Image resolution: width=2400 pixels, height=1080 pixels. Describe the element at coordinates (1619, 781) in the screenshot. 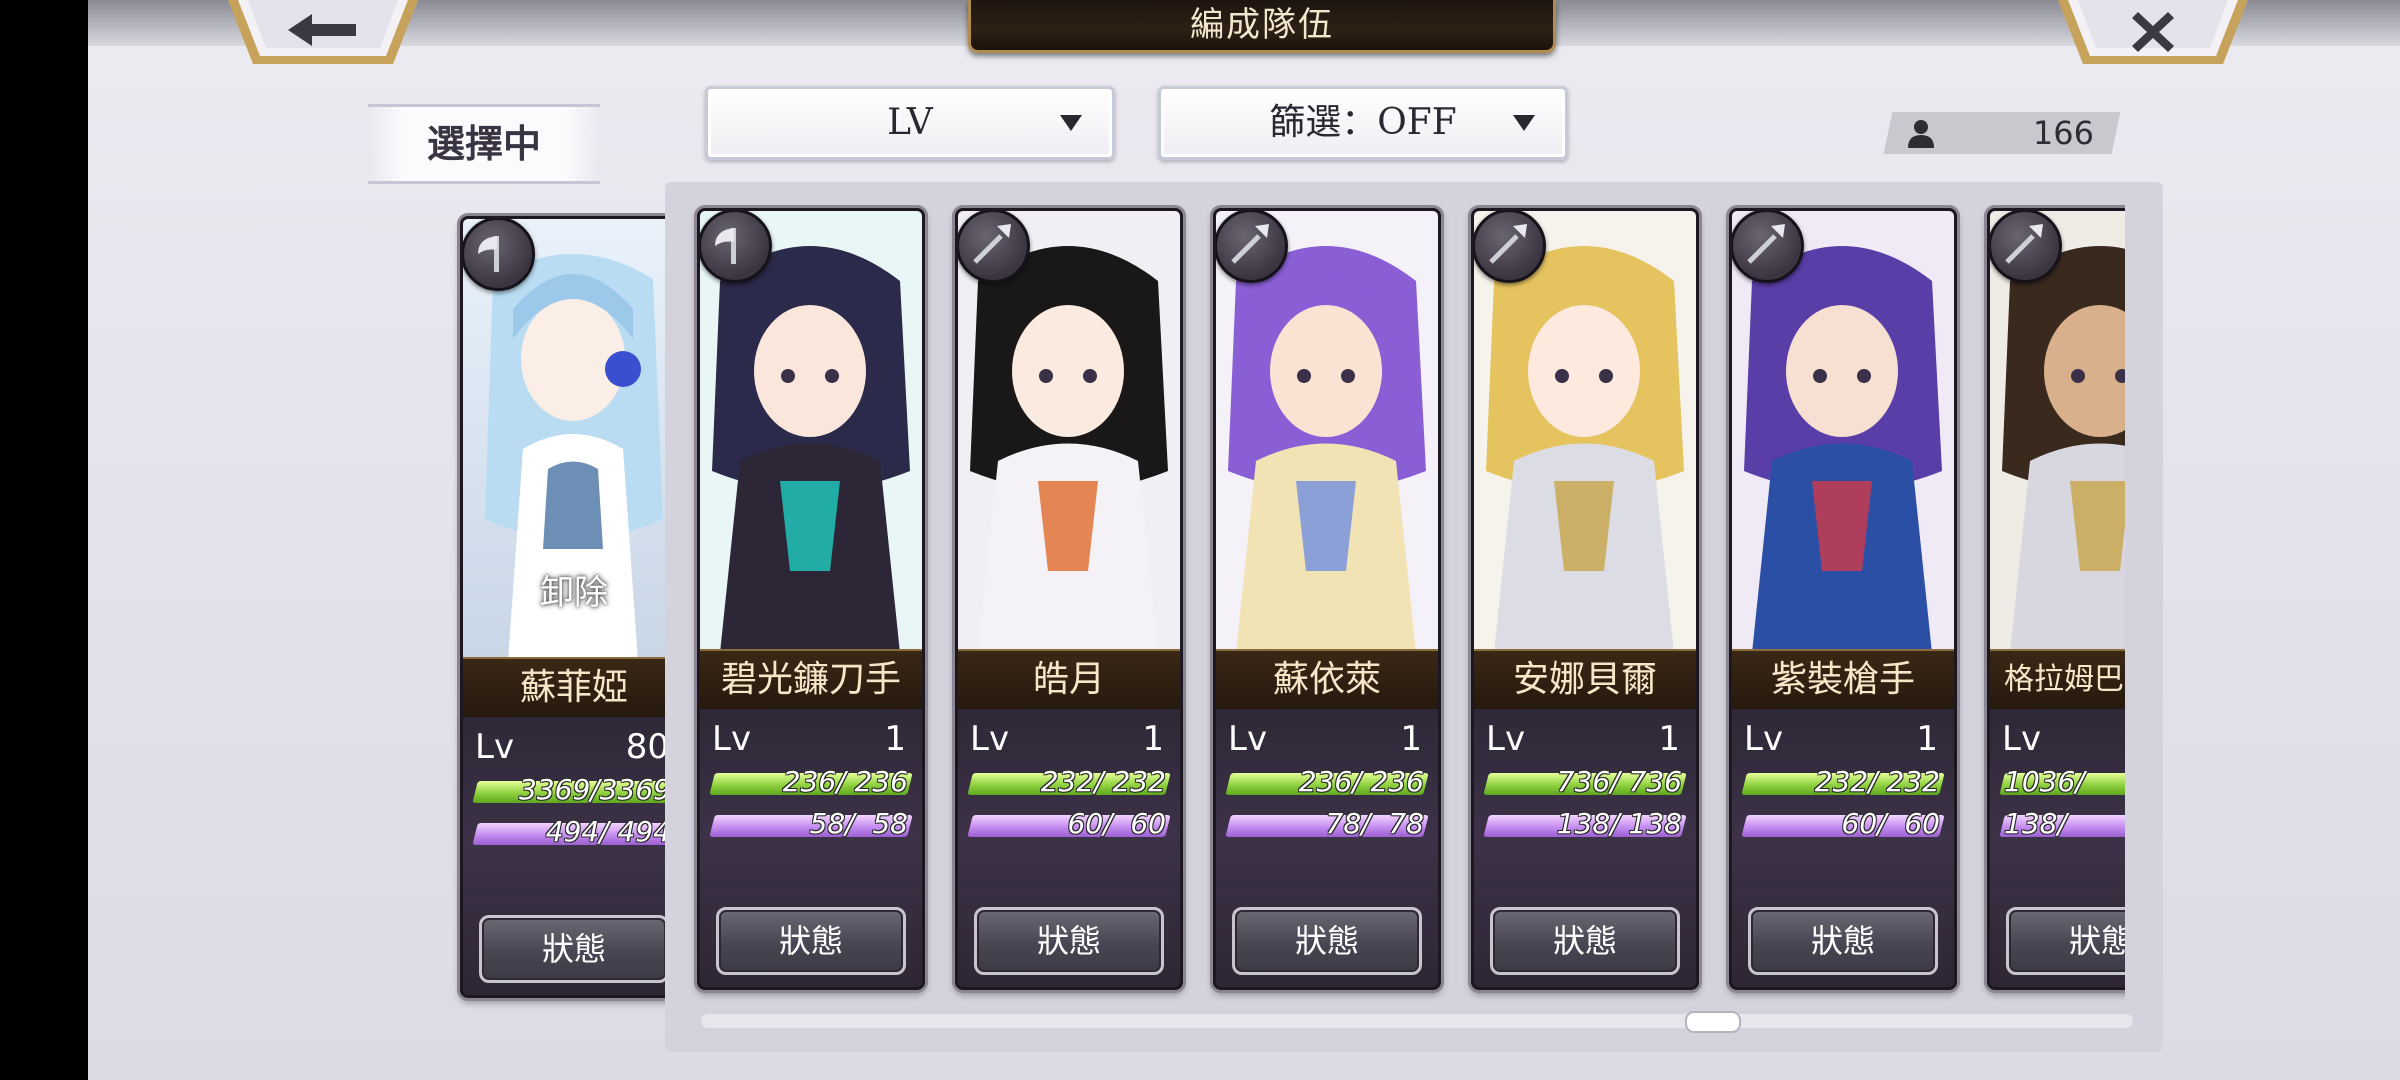

I see `hp-value: 736/ 736` at that location.